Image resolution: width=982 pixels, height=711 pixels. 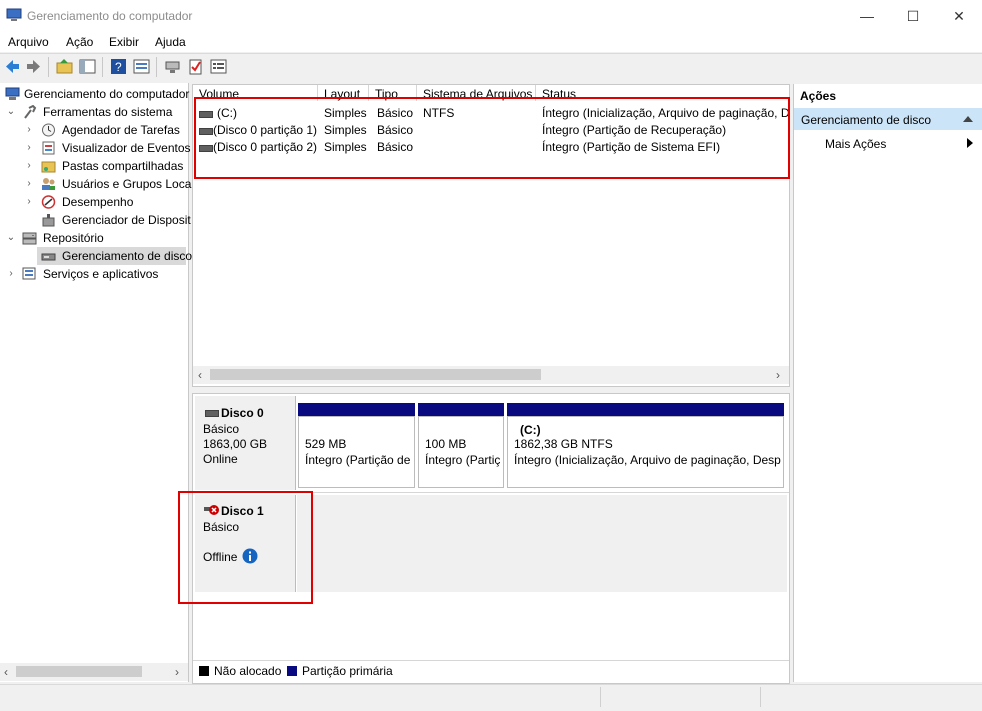 What do you see at coordinates (108, 112) in the screenshot?
I see `tree-label: Ferramentas do sistema` at bounding box center [108, 112].